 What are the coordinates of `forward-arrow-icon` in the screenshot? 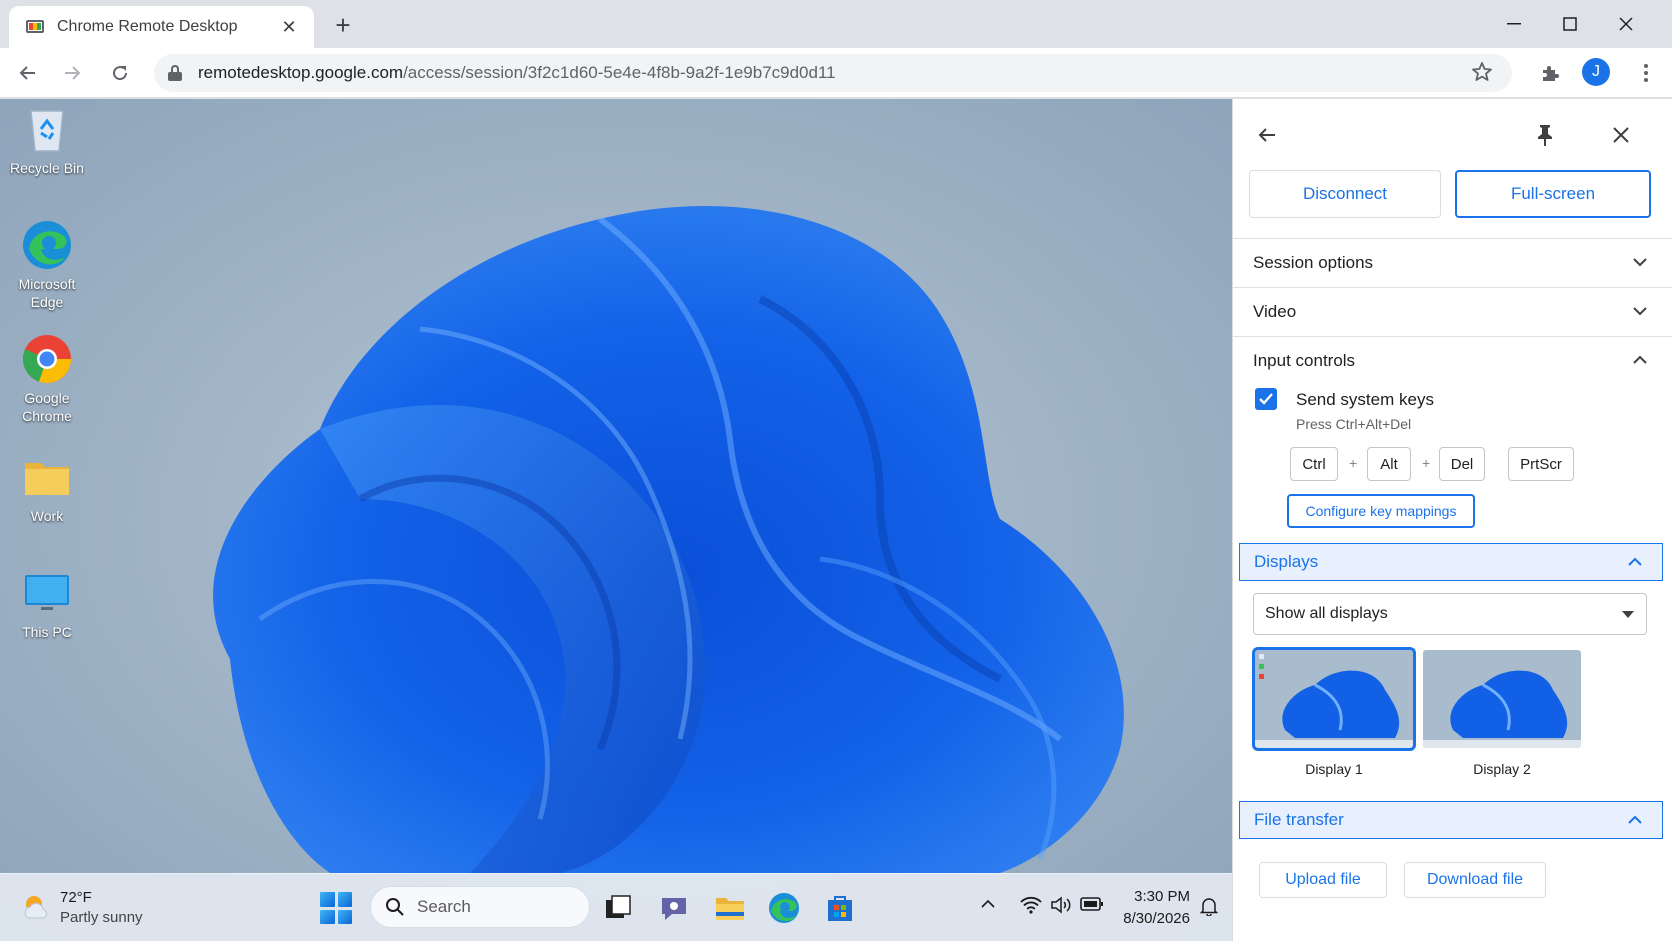 It's located at (73, 73).